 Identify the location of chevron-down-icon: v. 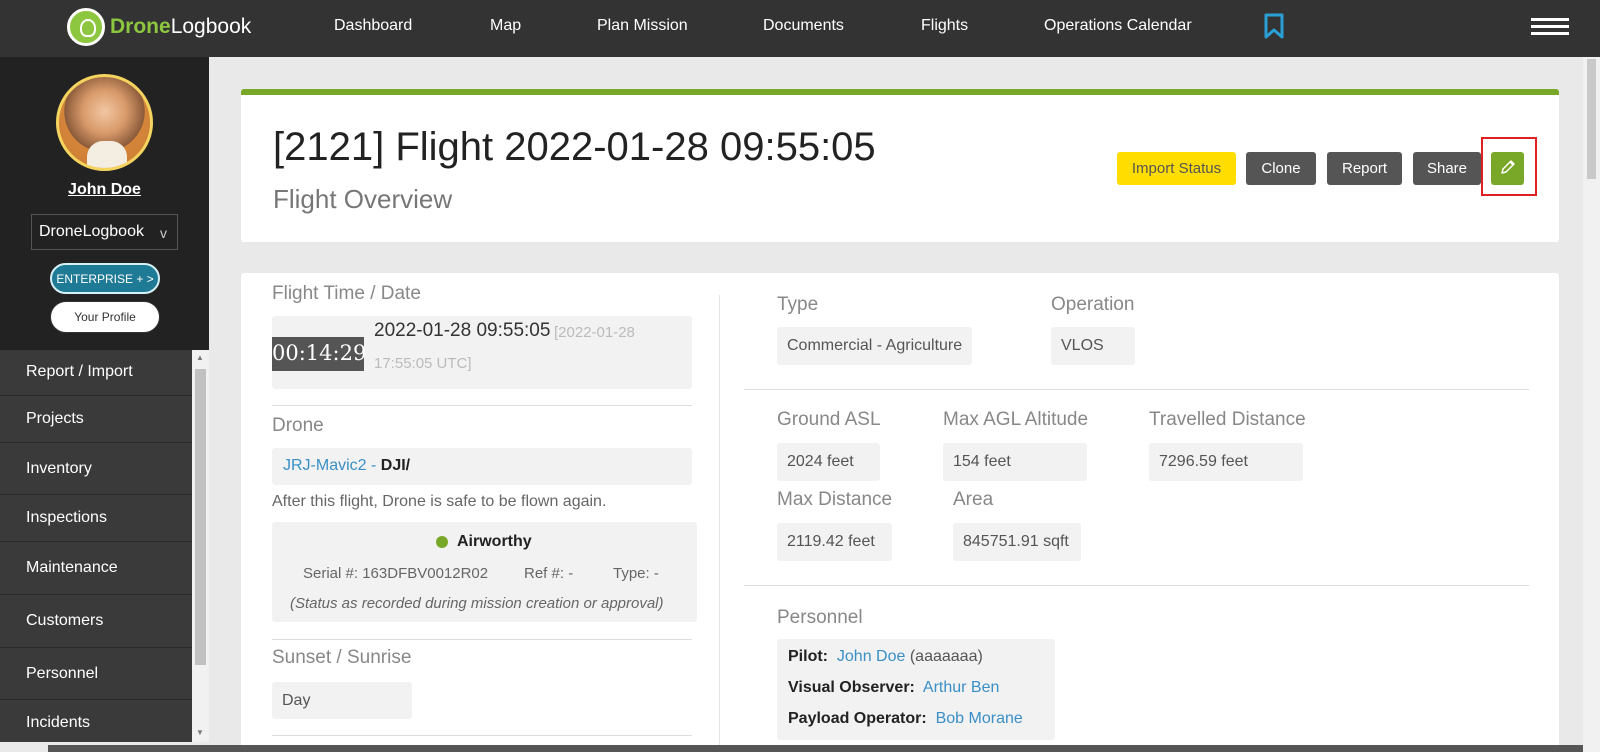
(163, 233).